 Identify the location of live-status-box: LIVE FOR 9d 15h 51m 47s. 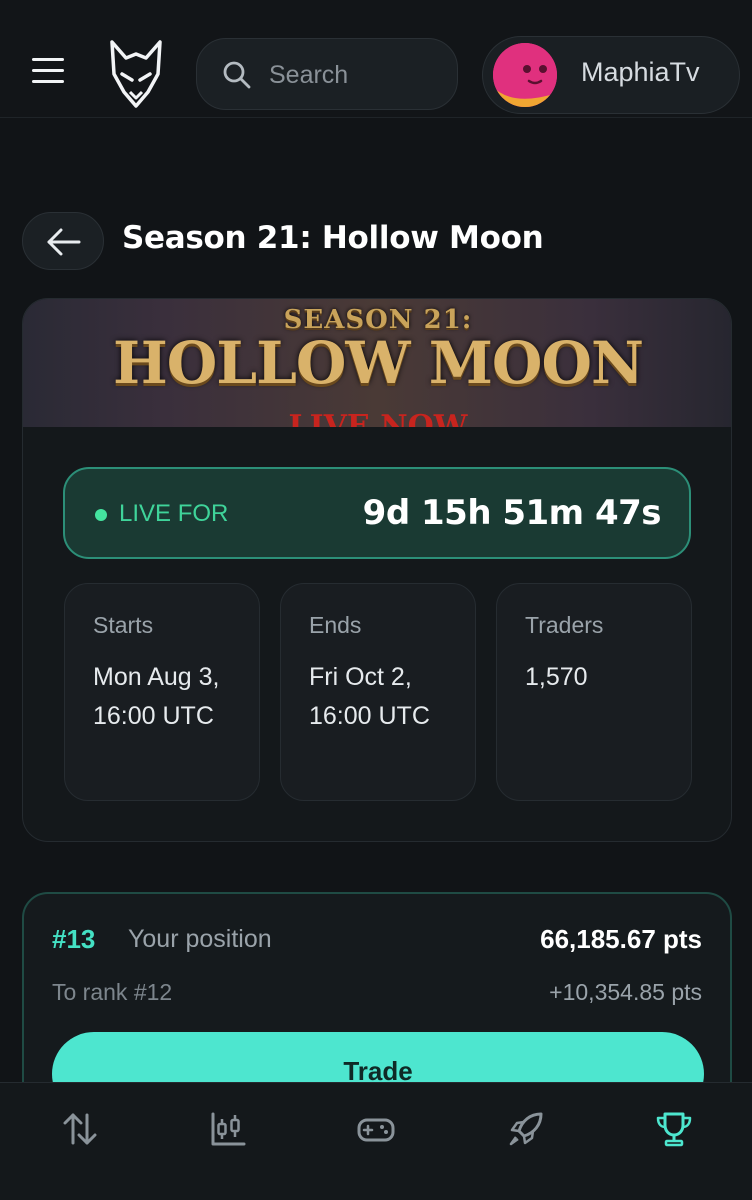
(377, 513).